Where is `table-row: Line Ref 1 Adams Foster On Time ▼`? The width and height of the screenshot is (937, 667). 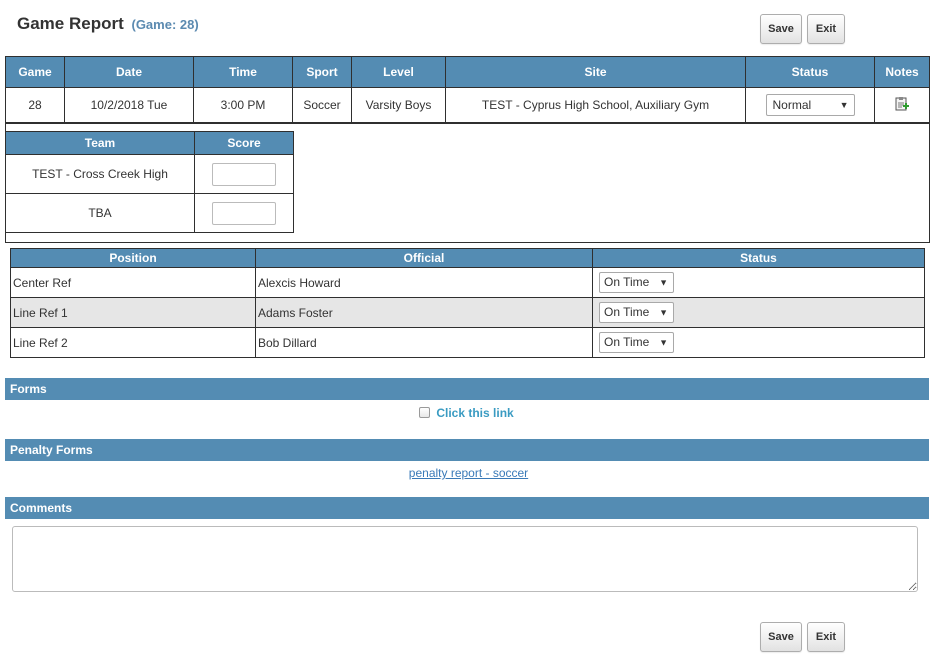 table-row: Line Ref 1 Adams Foster On Time ▼ is located at coordinates (467, 312).